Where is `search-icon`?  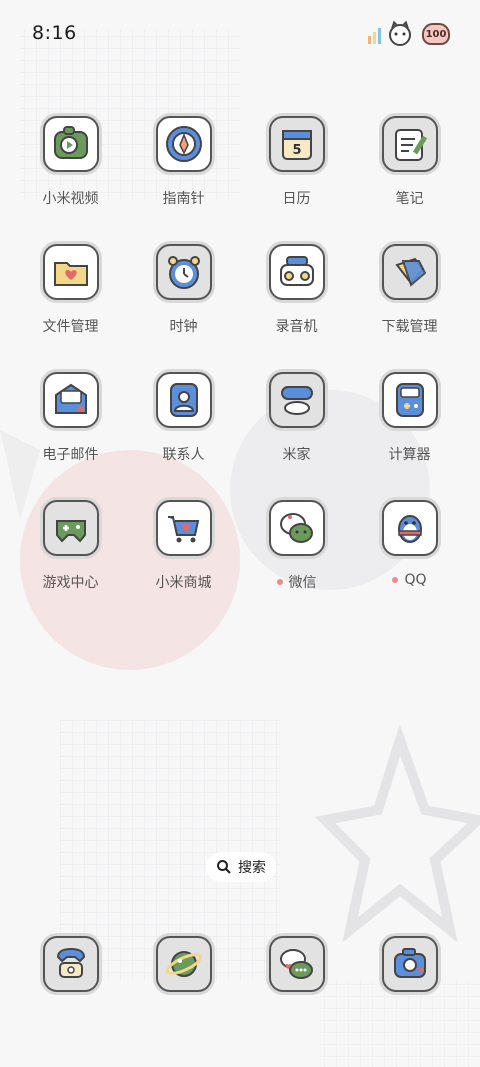
search-icon is located at coordinates (224, 867).